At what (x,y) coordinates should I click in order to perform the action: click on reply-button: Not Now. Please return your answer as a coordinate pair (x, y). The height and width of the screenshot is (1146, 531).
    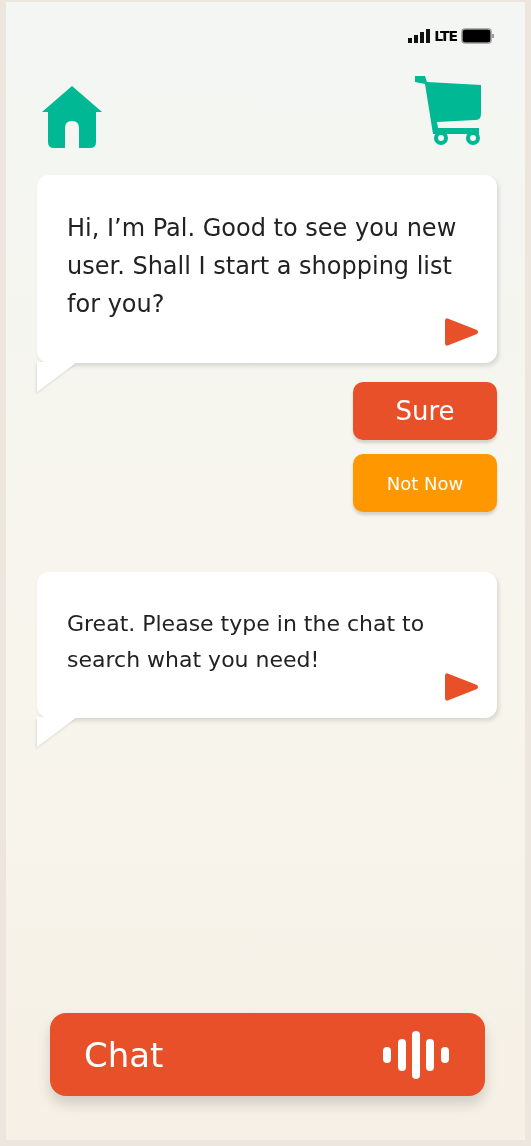
    Looking at the image, I should click on (425, 483).